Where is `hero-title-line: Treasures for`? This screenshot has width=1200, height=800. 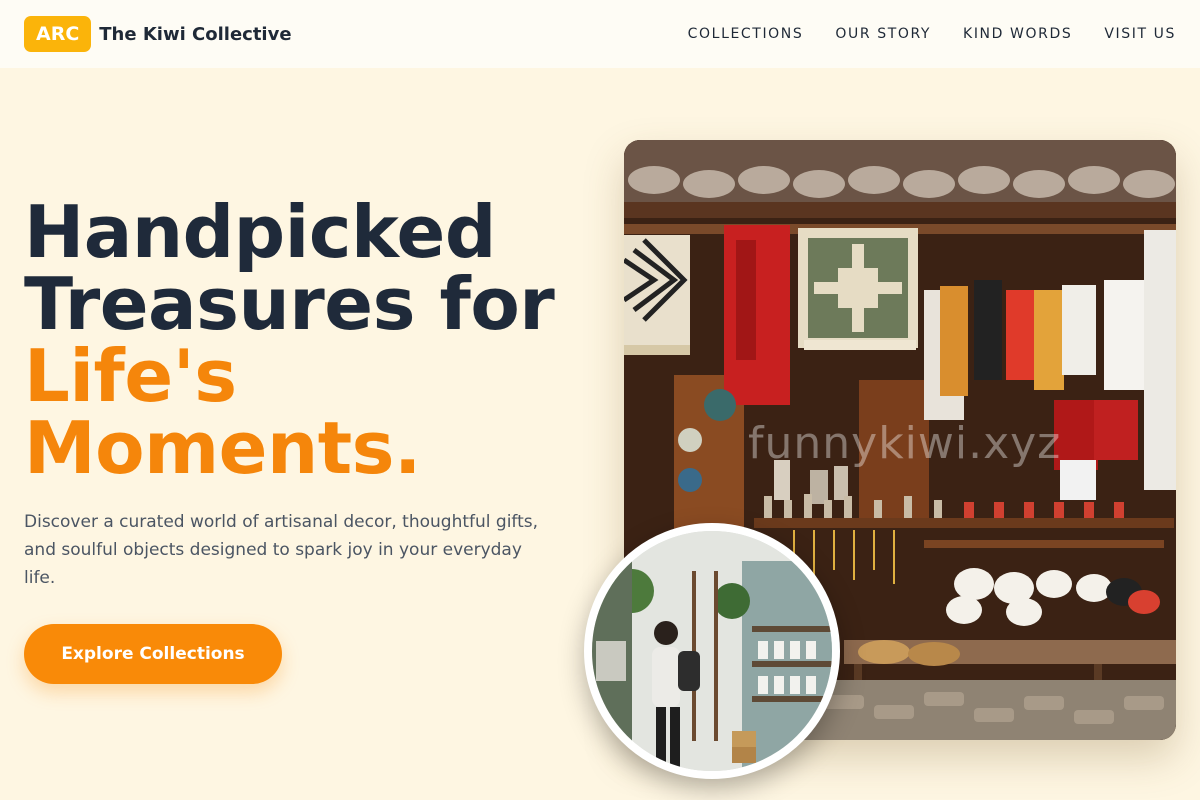
hero-title-line: Treasures for is located at coordinates (289, 304).